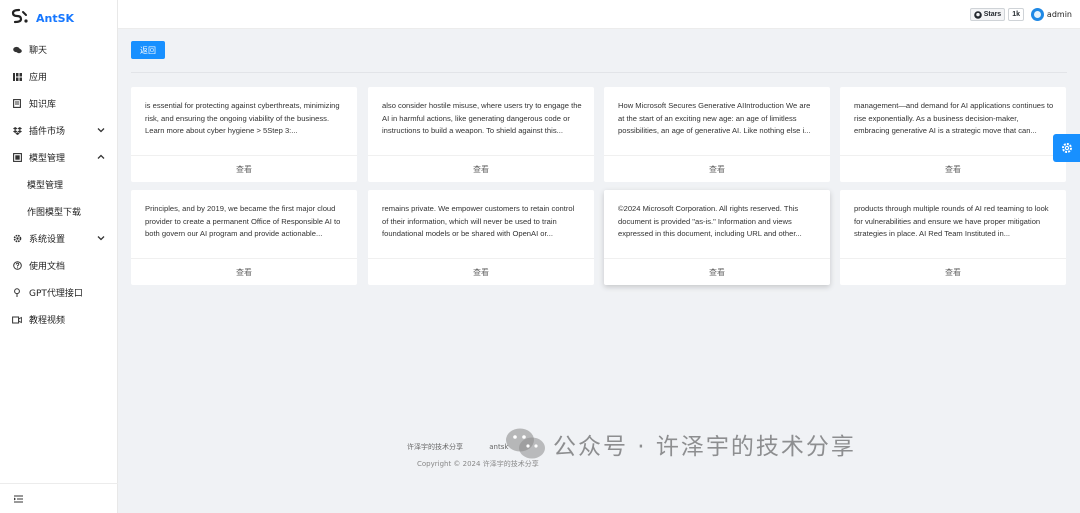 The image size is (1080, 513). I want to click on footer-link-author: 许泽宇的技术分享, so click(435, 447).